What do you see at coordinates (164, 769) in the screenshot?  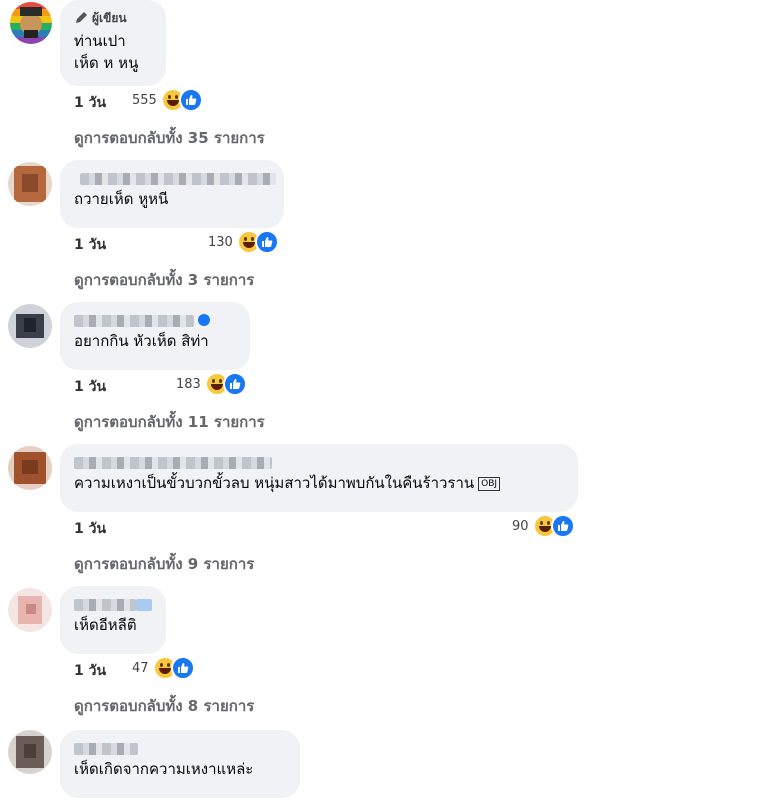 I see `comment-text: เห็ดเกิดจากความเหงาแหล่ะ` at bounding box center [164, 769].